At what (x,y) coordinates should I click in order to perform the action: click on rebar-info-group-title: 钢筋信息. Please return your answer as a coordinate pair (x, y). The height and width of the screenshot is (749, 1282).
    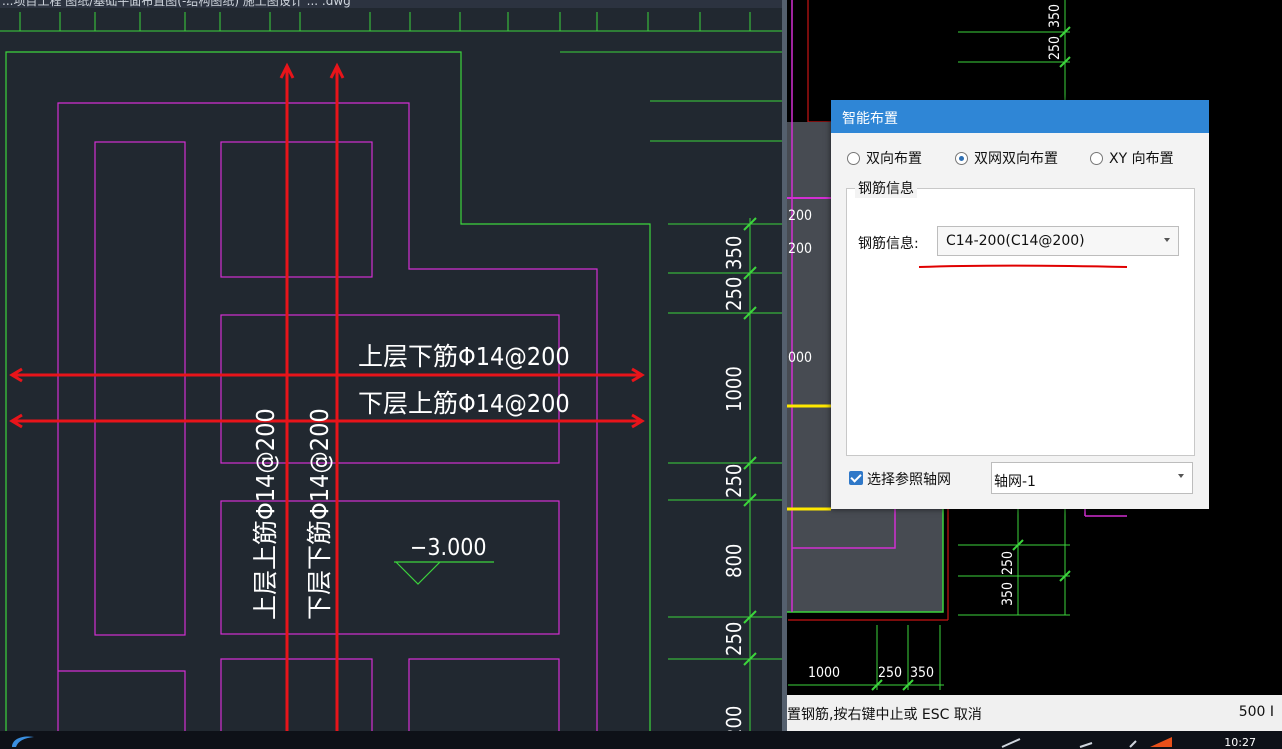
    Looking at the image, I should click on (886, 188).